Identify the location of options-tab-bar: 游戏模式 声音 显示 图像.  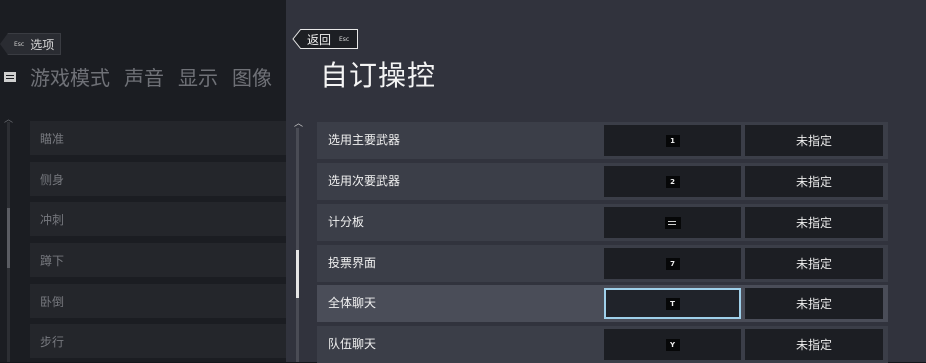
(145, 76).